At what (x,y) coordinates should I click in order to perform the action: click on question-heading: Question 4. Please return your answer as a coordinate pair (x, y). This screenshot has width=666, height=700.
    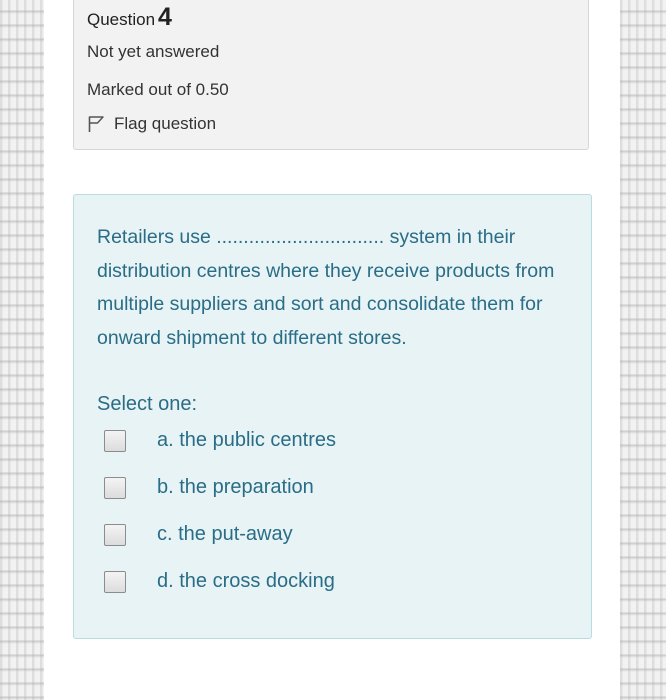
    Looking at the image, I should click on (129, 17).